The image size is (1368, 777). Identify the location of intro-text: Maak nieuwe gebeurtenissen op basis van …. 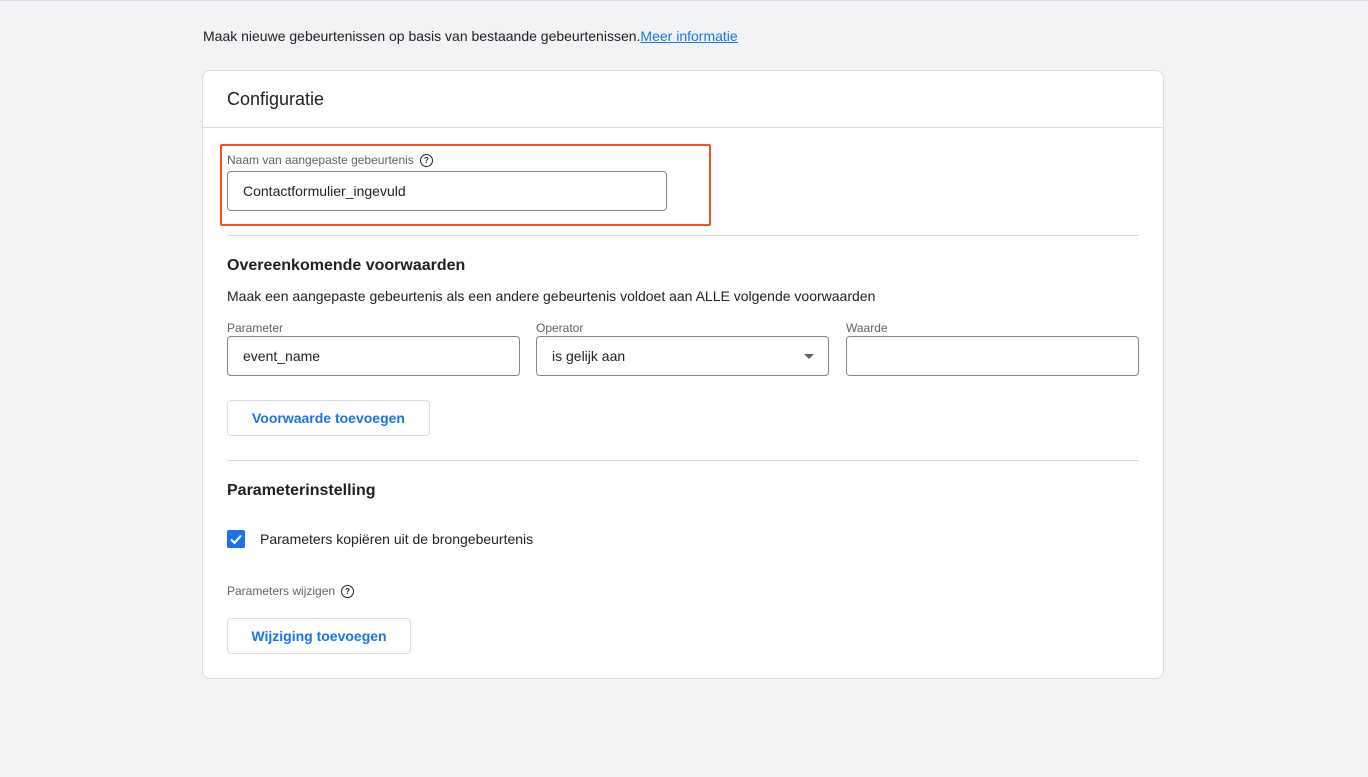
(422, 36).